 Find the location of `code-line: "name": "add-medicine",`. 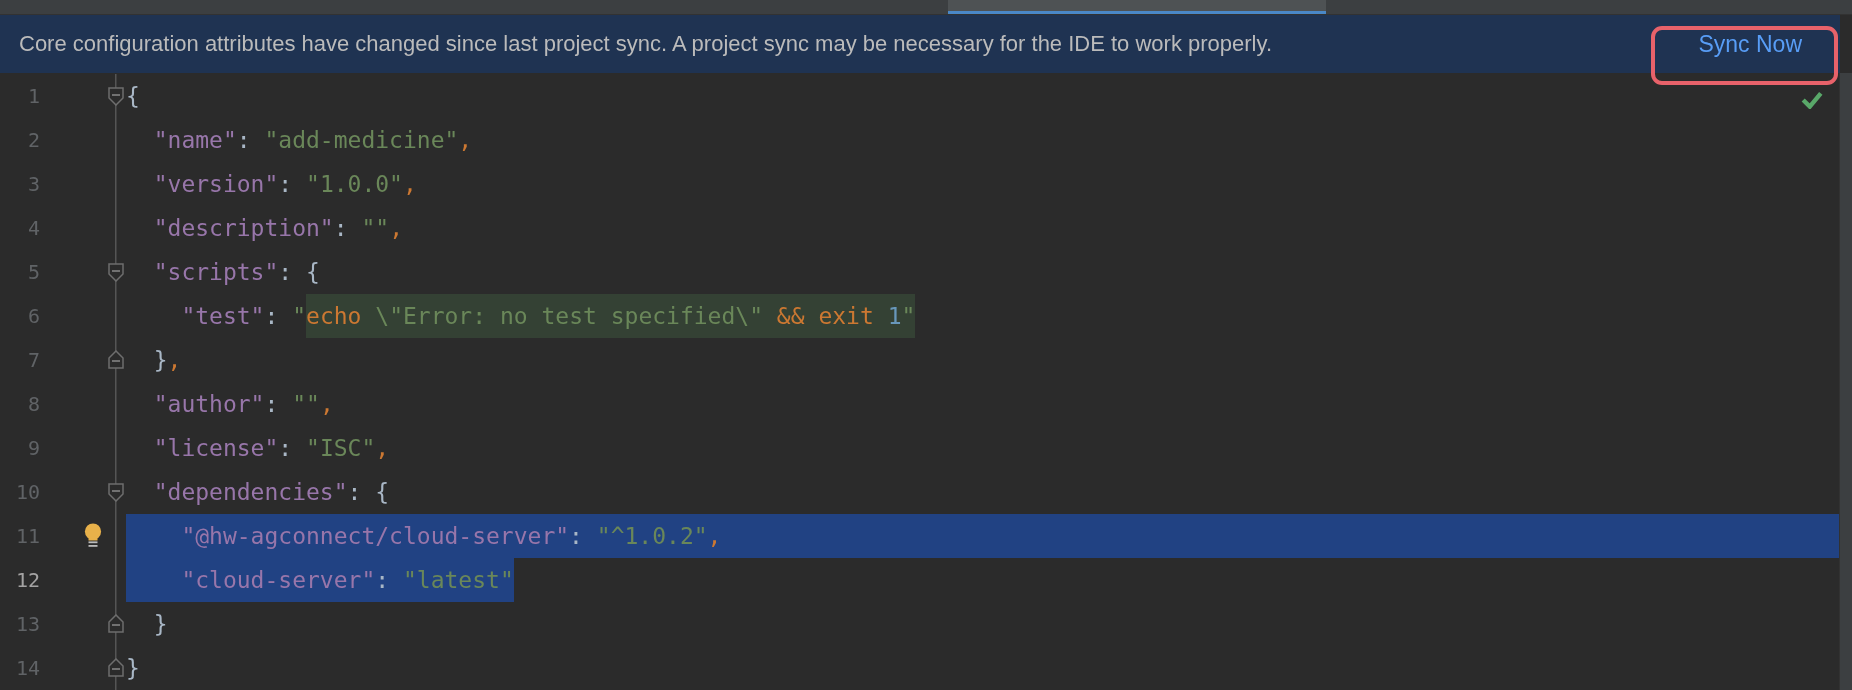

code-line: "name": "add-medicine", is located at coordinates (312, 140).